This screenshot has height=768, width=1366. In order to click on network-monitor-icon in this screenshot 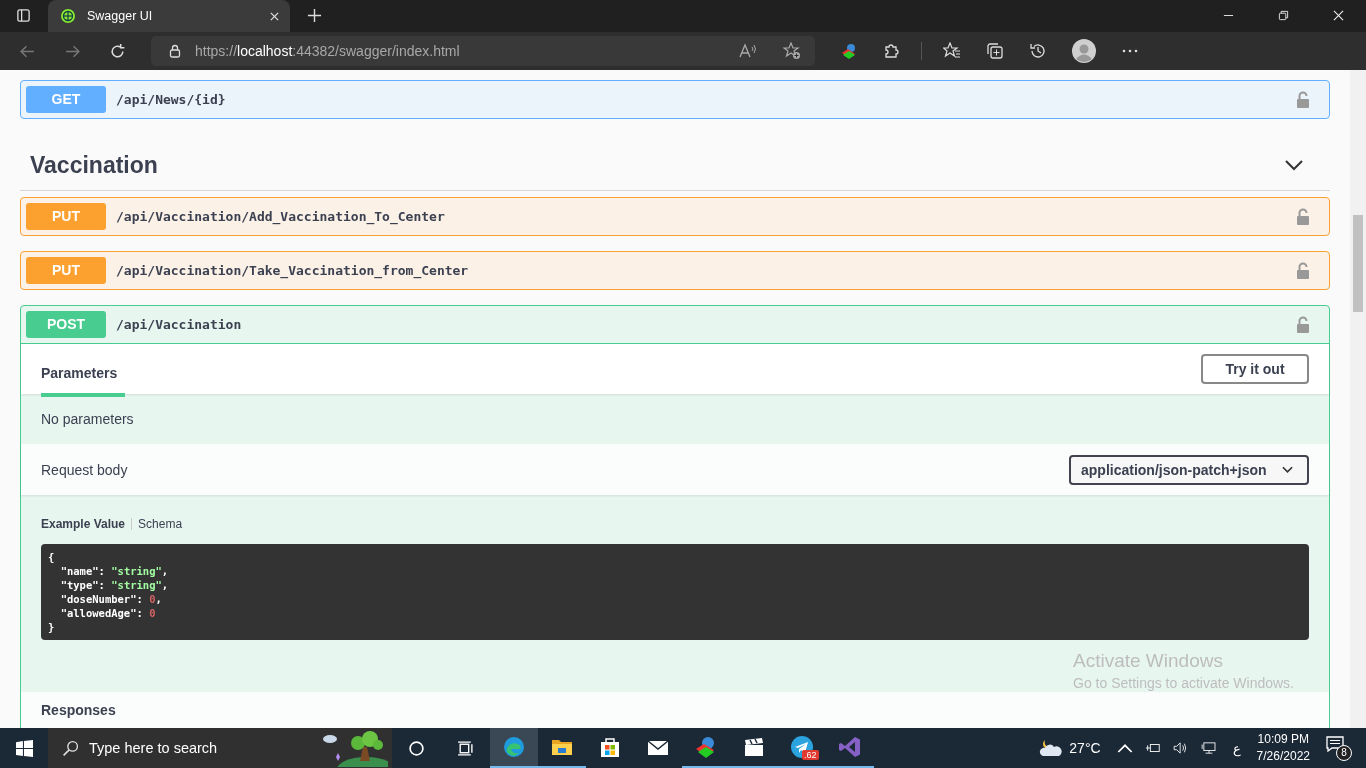, I will do `click(1208, 748)`.